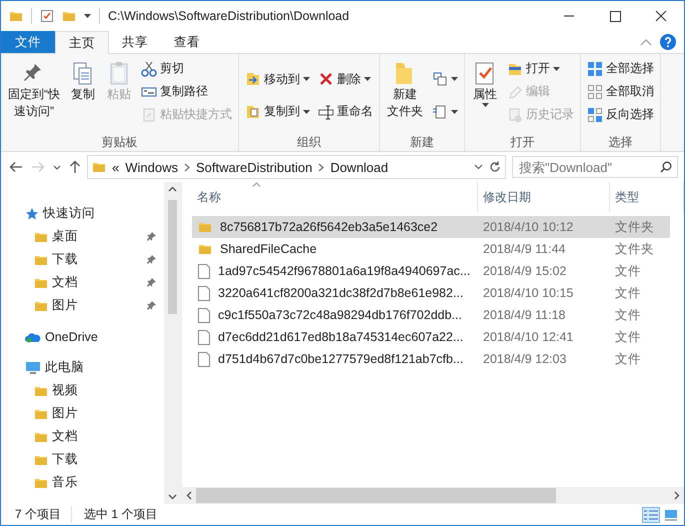 The width and height of the screenshot is (685, 526). What do you see at coordinates (628, 293) in the screenshot?
I see `type-cell-text: 文件` at bounding box center [628, 293].